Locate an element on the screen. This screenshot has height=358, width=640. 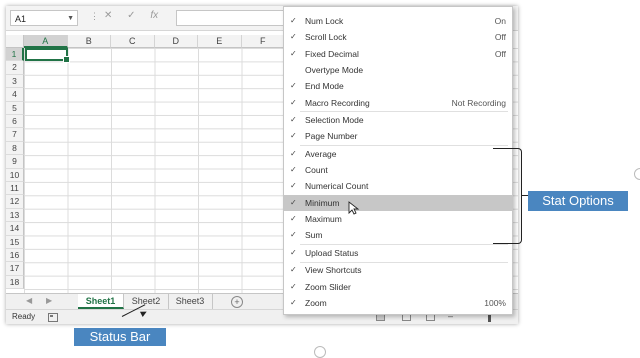
active-cell is located at coordinates (47, 55).